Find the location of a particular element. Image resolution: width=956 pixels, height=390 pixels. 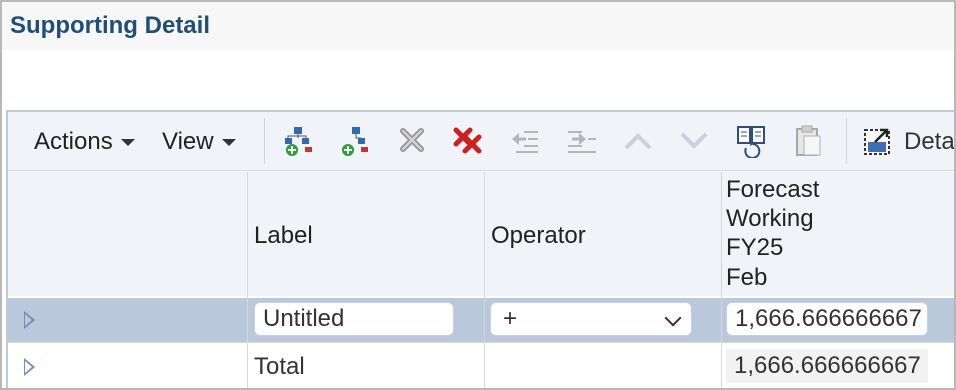

table-row-total: Total 1,666.666666667 is located at coordinates (481, 365).